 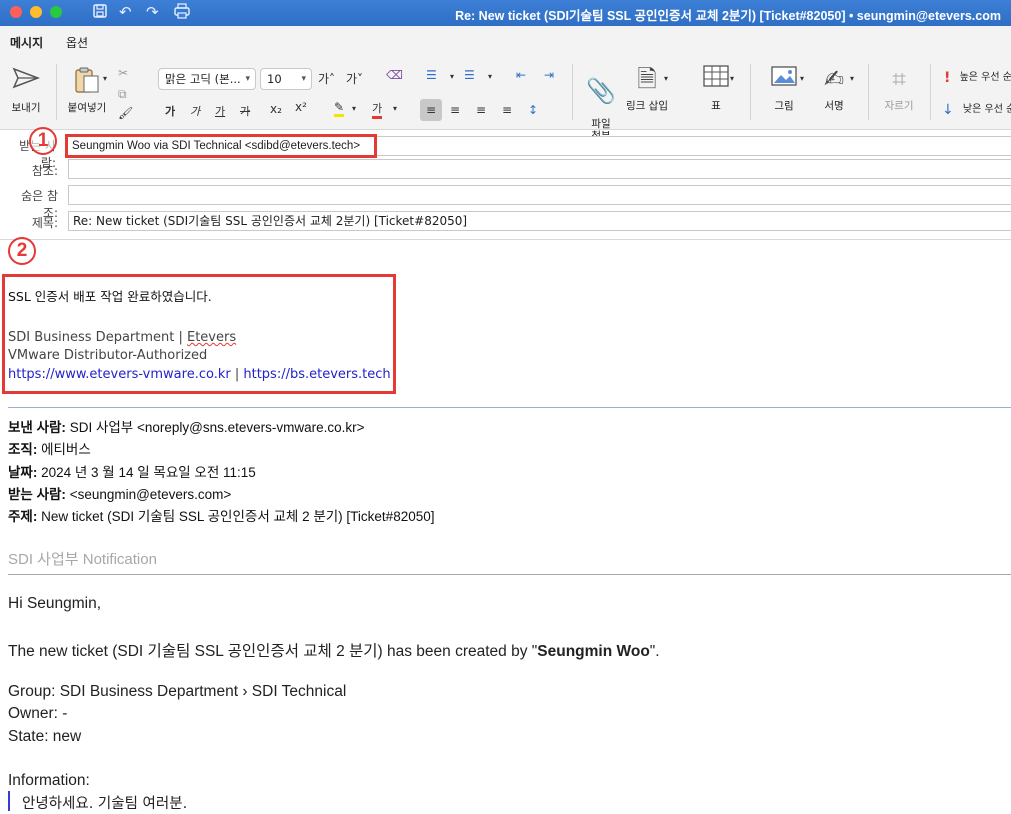 What do you see at coordinates (431, 110) in the screenshot?
I see `align-left-icon: ≡` at bounding box center [431, 110].